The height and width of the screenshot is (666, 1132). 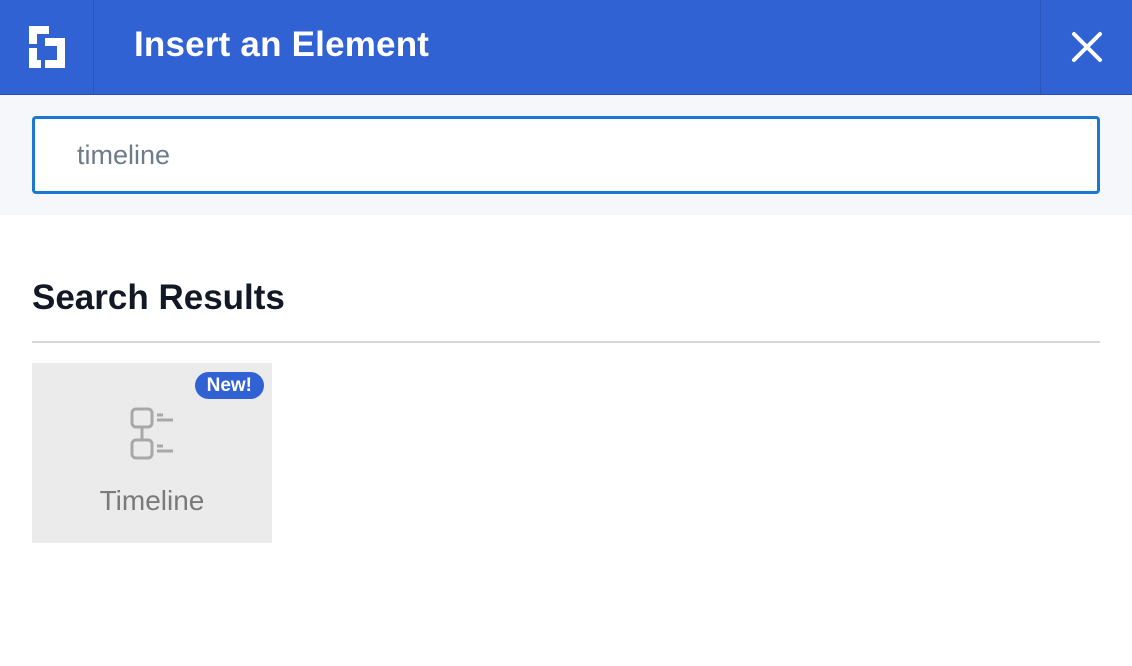 I want to click on close-button, so click(x=1086, y=47).